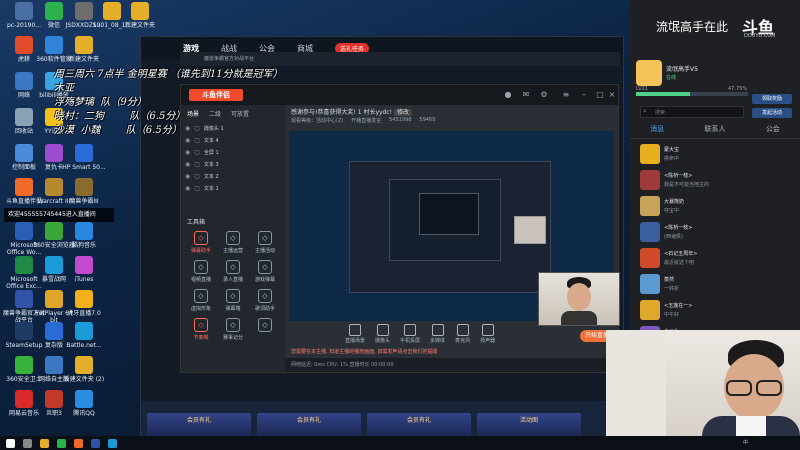 This screenshot has height=450, width=800. Describe the element at coordinates (233, 188) in the screenshot. I see `layer-row: ◉ ▢ 文本 1` at that location.